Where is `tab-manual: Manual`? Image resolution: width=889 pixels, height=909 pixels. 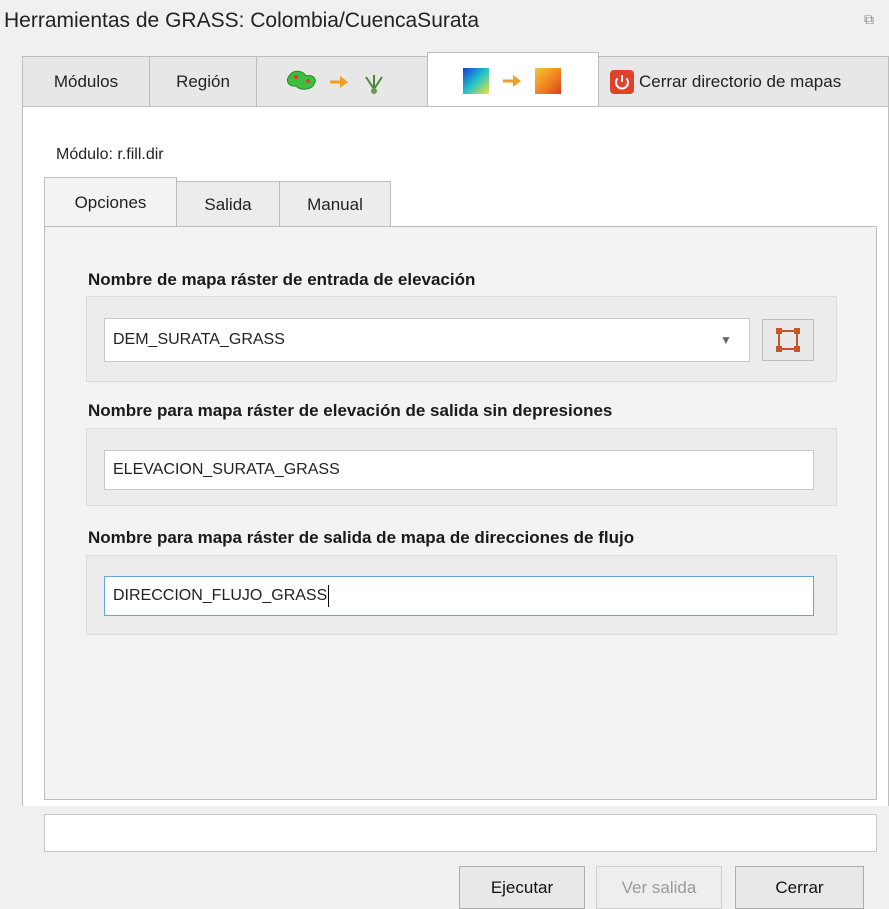
tab-manual: Manual is located at coordinates (335, 204).